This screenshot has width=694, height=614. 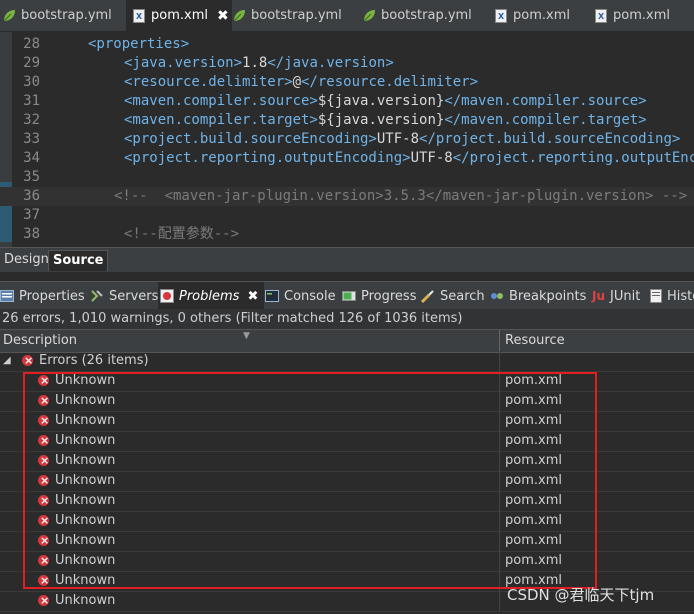 I want to click on problem-description: Unknown, so click(x=85, y=600).